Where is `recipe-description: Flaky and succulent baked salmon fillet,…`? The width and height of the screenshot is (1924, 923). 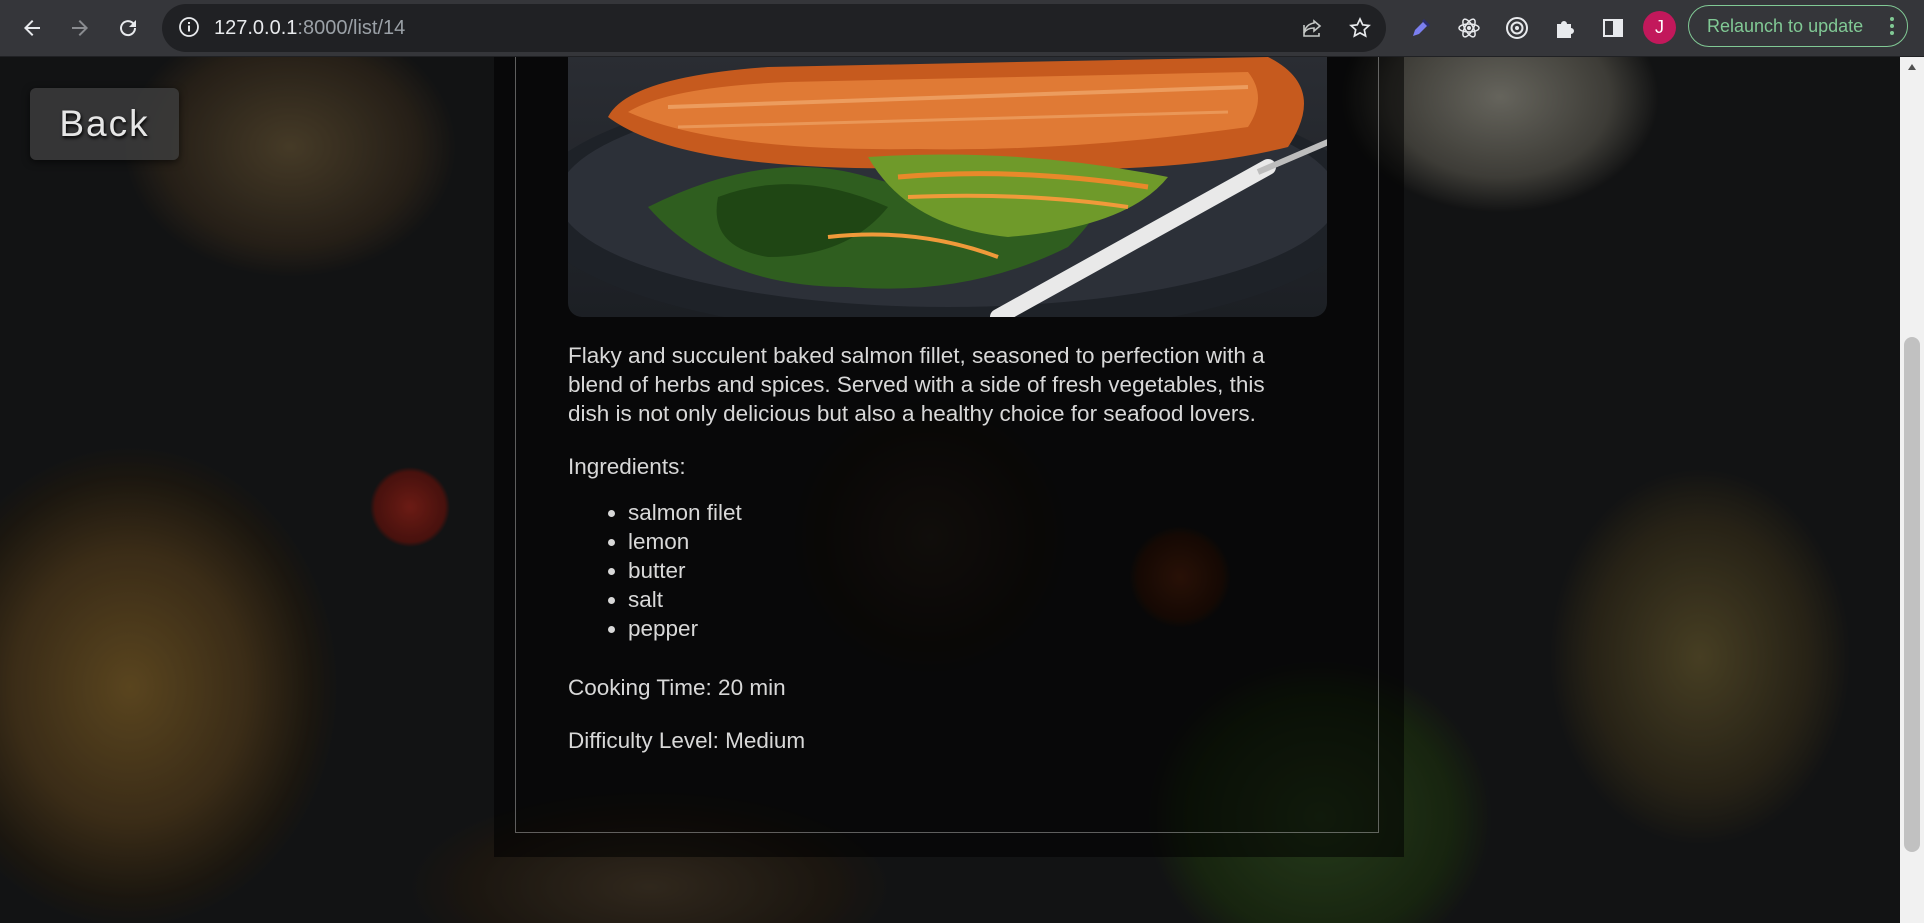 recipe-description: Flaky and succulent baked salmon fillet,… is located at coordinates (916, 384).